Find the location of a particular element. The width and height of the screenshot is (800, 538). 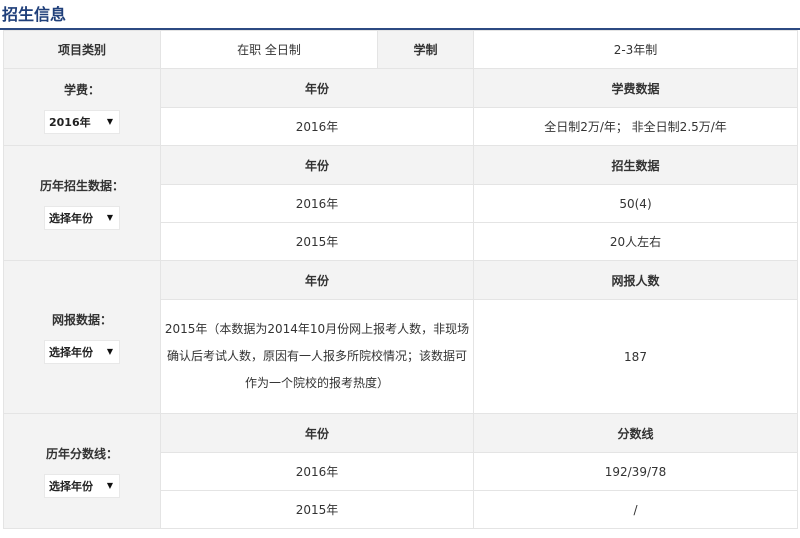

enrollment-year-select: 选择年份 ▼ is located at coordinates (82, 217).